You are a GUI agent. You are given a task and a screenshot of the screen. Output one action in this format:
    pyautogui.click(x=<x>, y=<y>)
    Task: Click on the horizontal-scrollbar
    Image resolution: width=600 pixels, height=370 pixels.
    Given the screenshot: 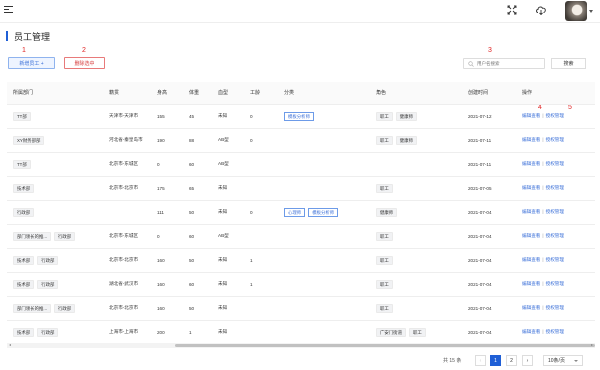 What is the action you would take?
    pyautogui.click(x=301, y=345)
    